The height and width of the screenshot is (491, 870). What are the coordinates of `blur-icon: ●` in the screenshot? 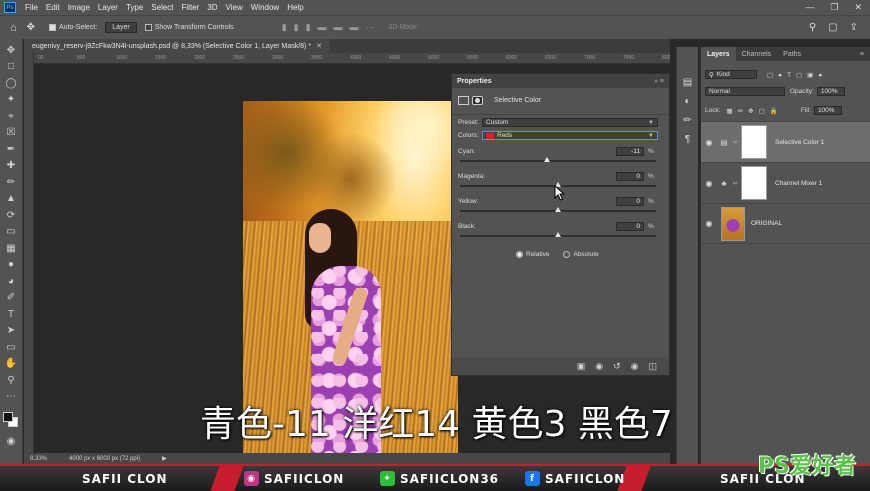 It's located at (11, 265).